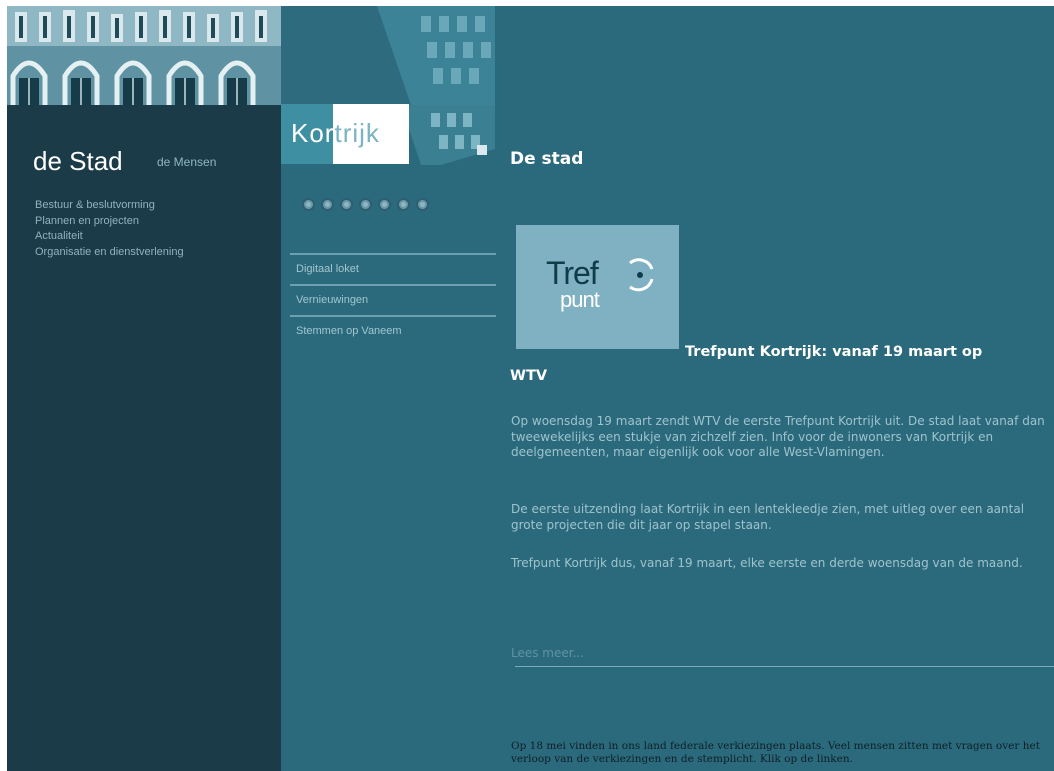  Describe the element at coordinates (833, 352) in the screenshot. I see `article-headline: Trefpunt Kortrijk: vanaf 19 maart op` at that location.